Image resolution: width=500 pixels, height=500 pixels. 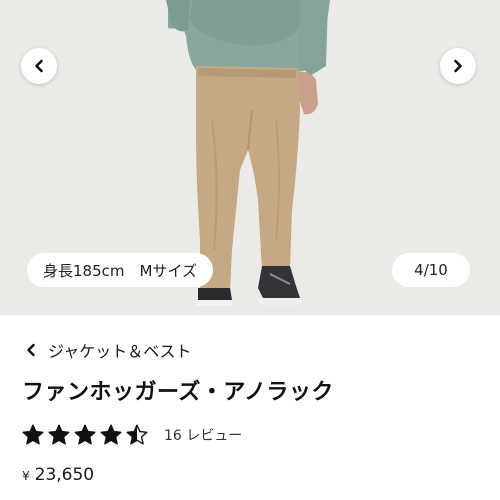 I want to click on product-title: ファンホッガーズ・アノラック, so click(x=178, y=392).